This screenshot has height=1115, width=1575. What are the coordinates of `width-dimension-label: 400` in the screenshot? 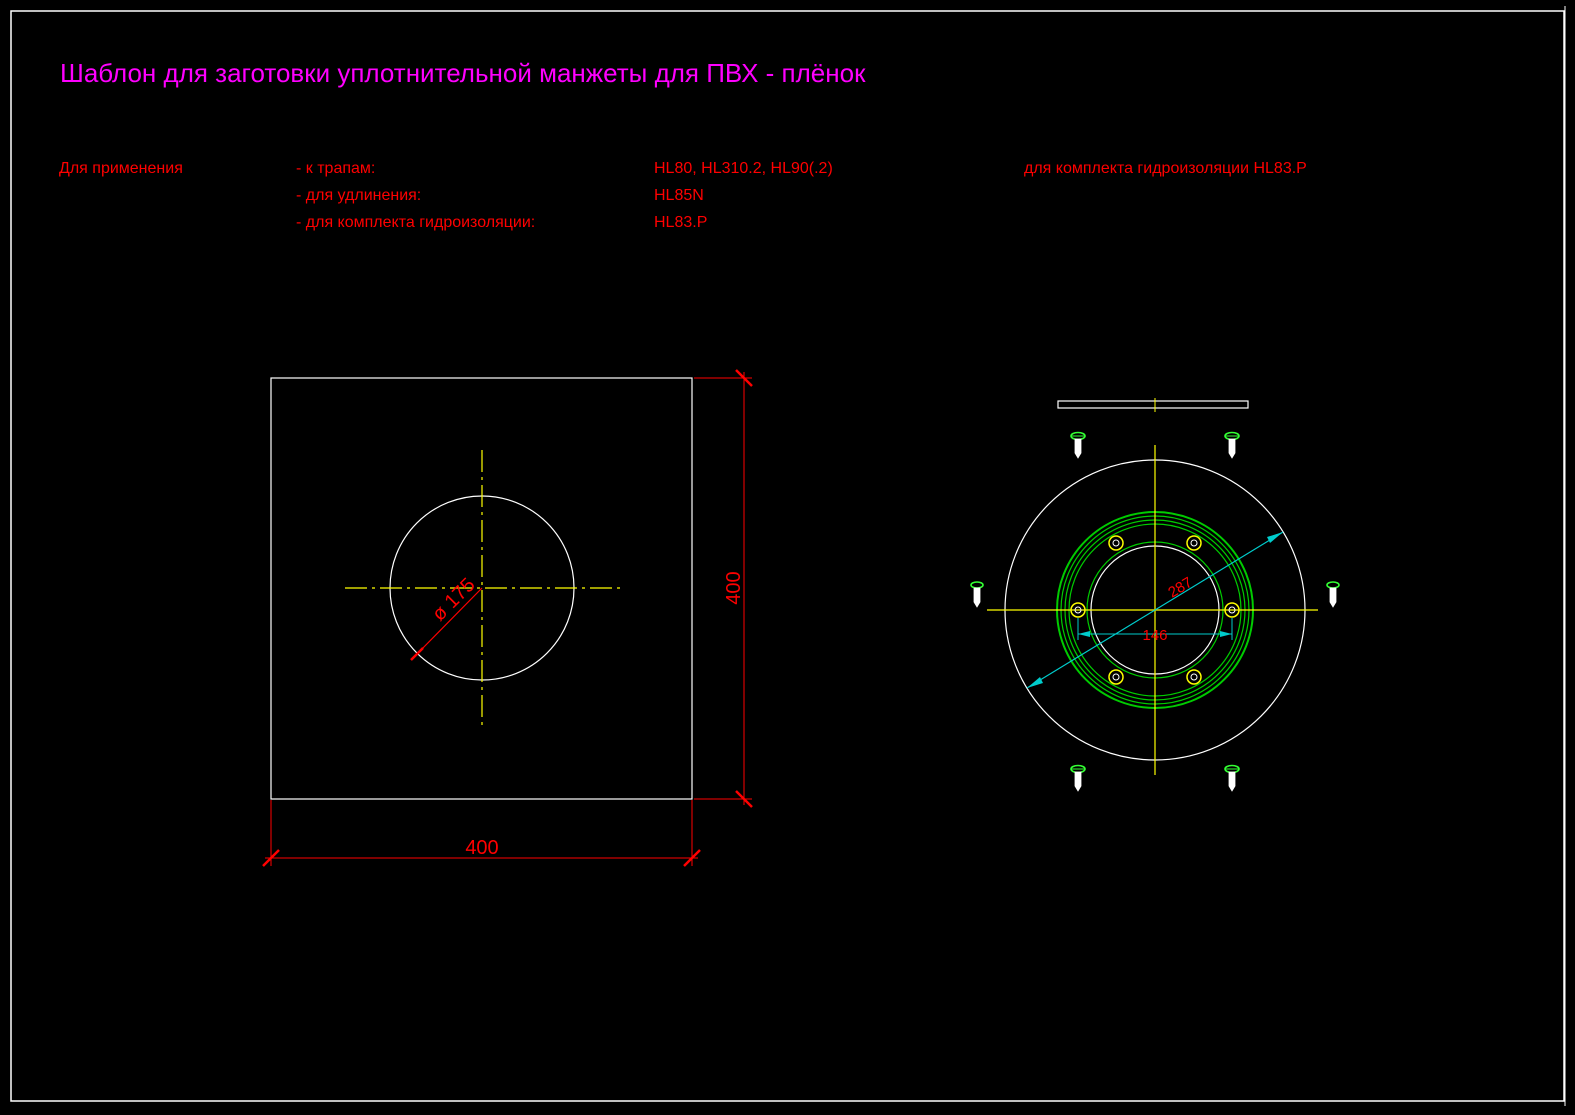 It's located at (481, 848).